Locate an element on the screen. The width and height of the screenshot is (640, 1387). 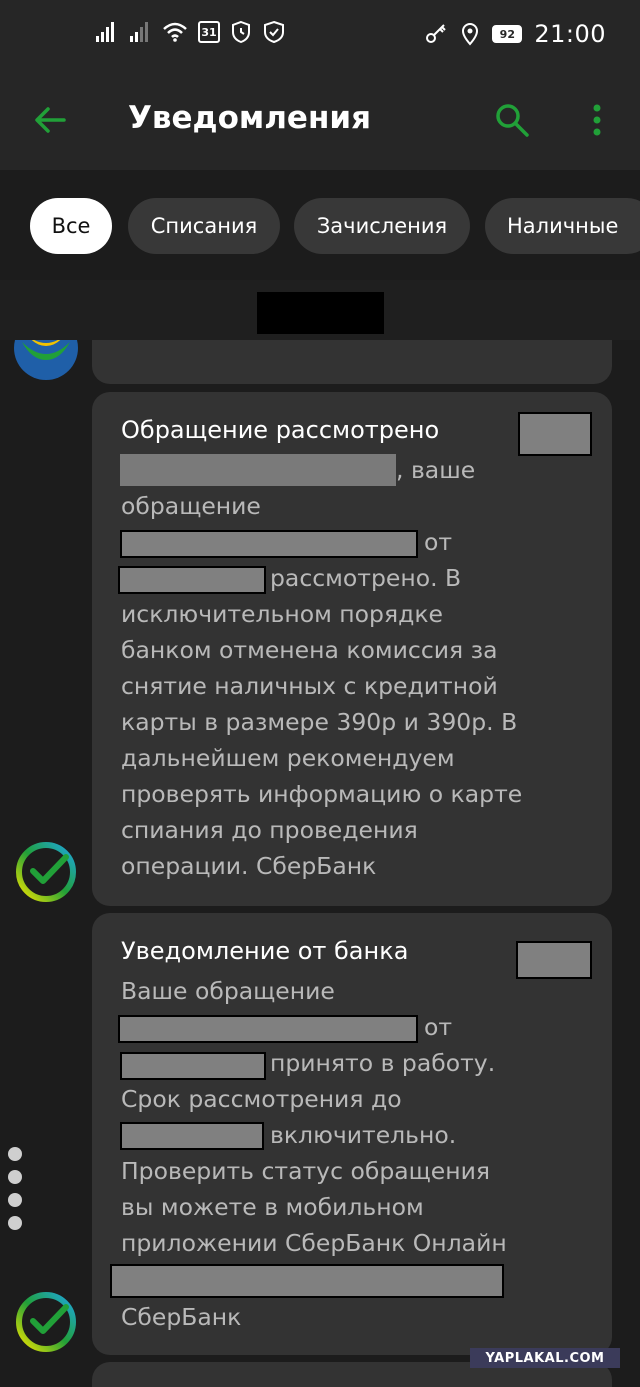
chip-credits: Зачисления is located at coordinates (382, 226).